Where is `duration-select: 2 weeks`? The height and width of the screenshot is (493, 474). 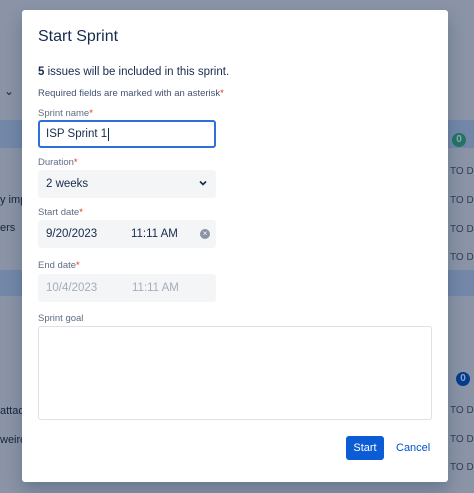
duration-select: 2 weeks is located at coordinates (127, 184).